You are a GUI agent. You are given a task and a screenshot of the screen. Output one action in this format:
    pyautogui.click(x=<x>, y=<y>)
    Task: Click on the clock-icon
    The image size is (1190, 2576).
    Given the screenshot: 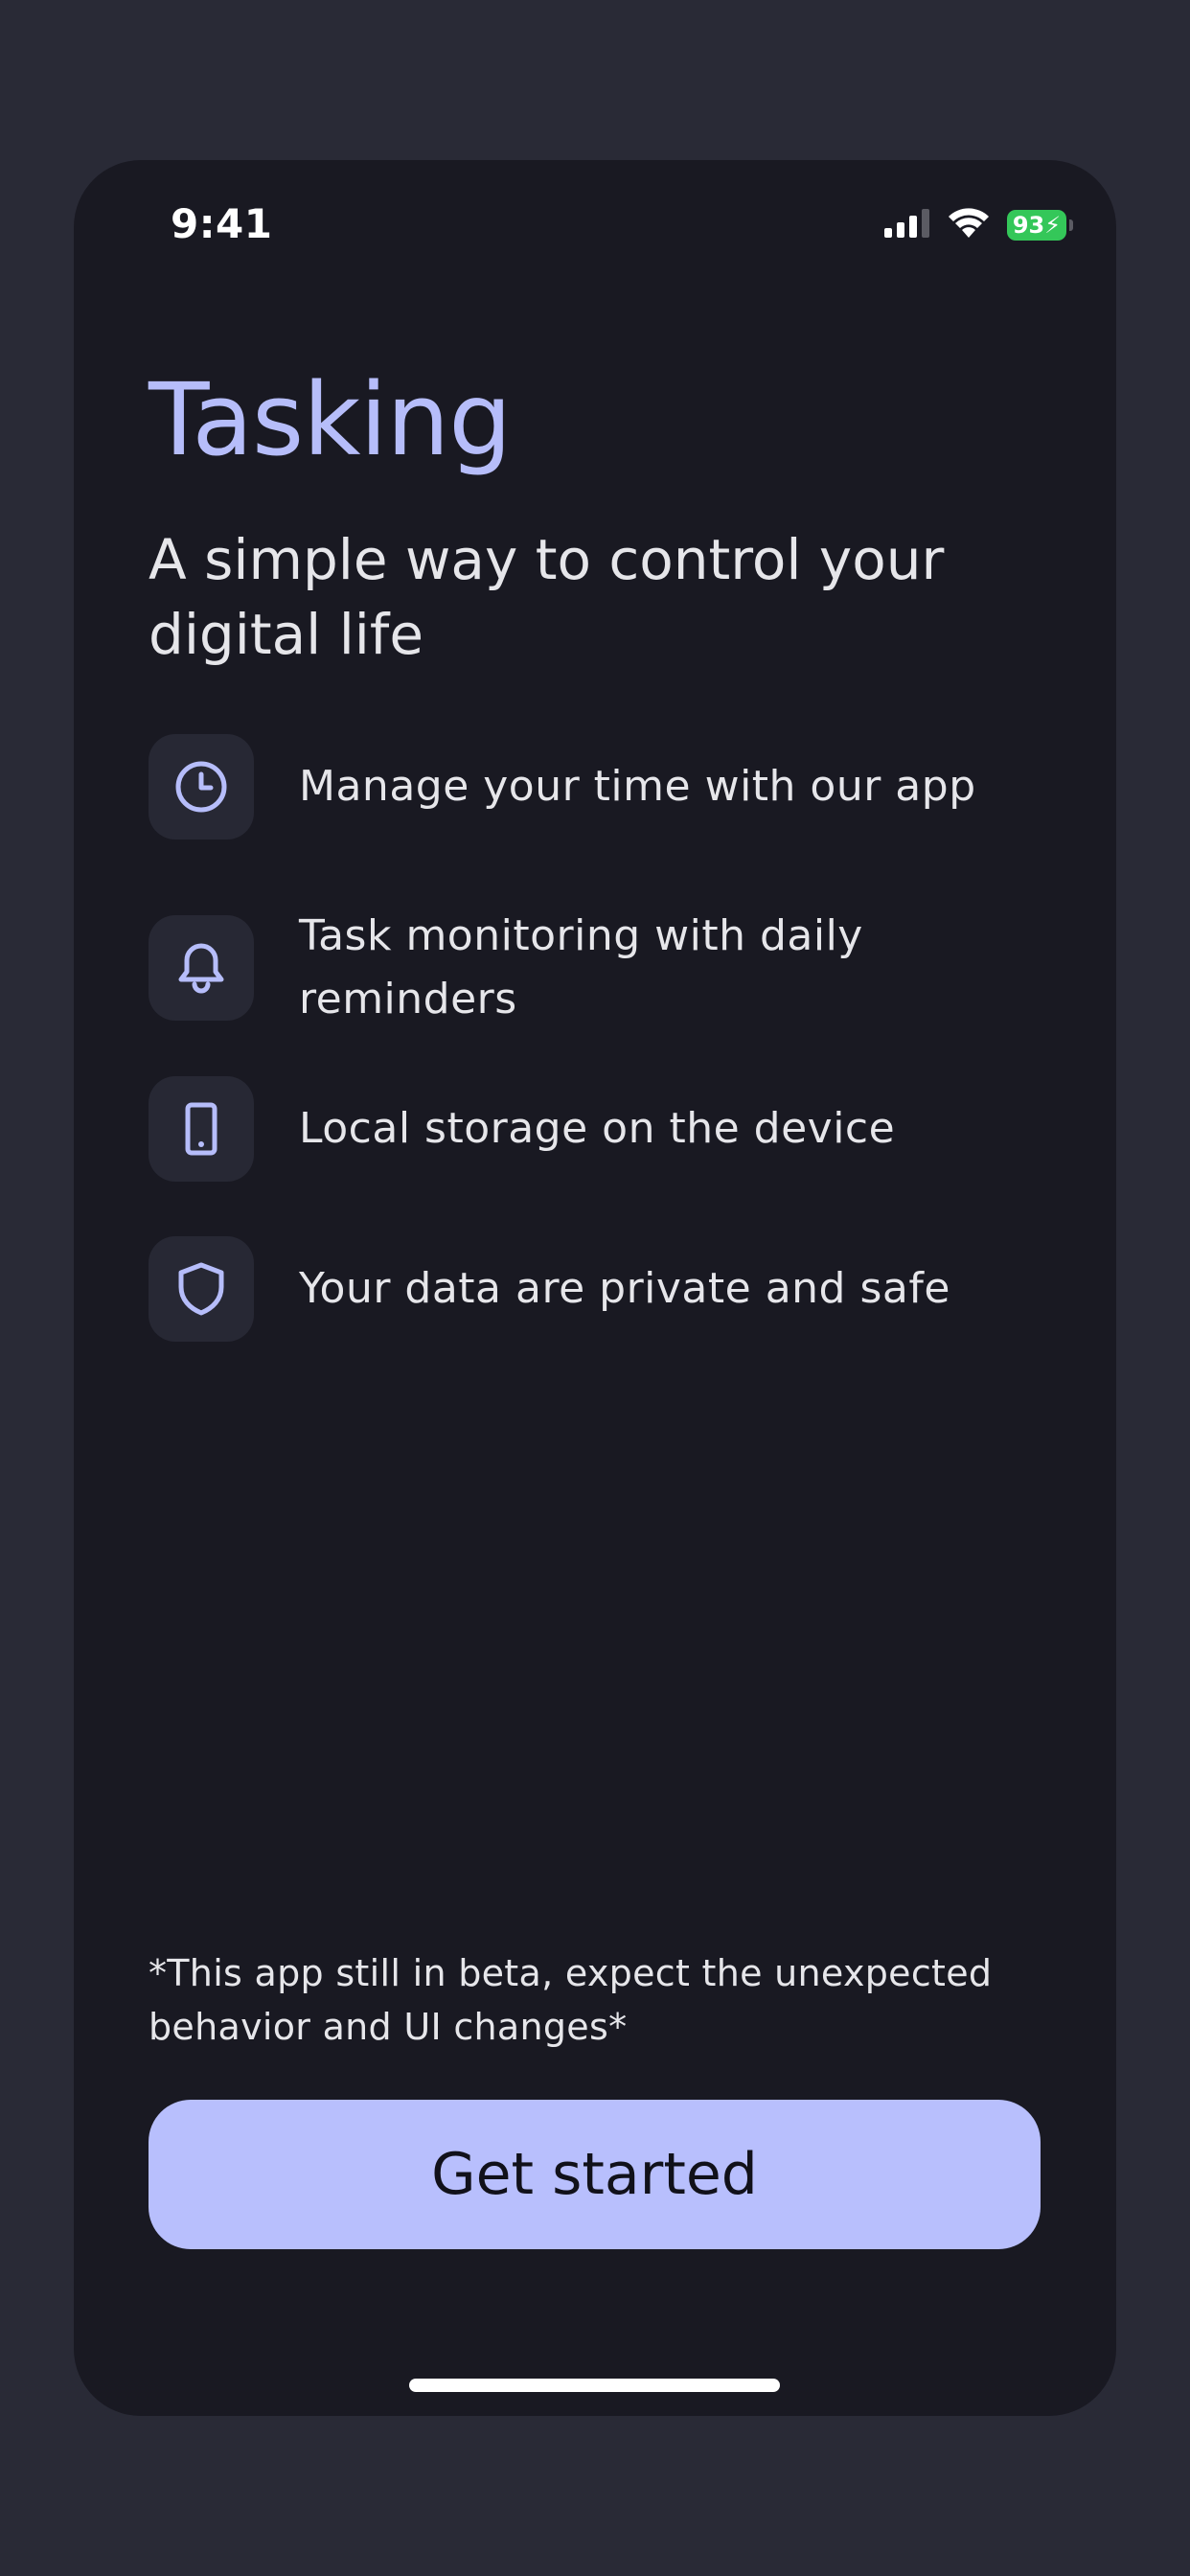 What is the action you would take?
    pyautogui.click(x=202, y=787)
    